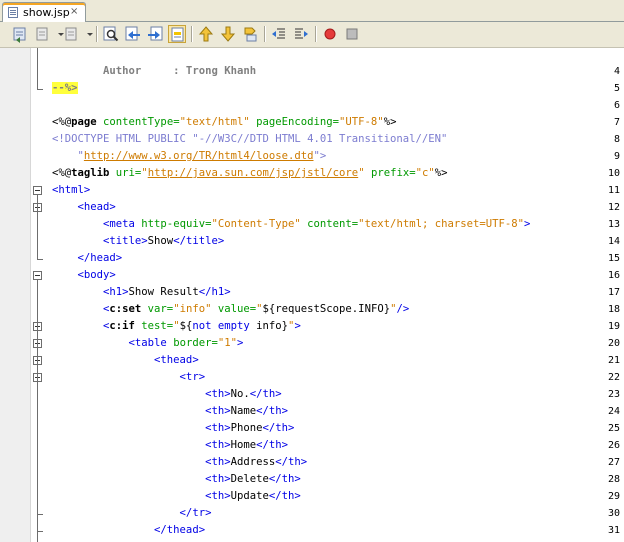 This screenshot has height=542, width=624. Describe the element at coordinates (403, 309) in the screenshot. I see `code-token: />` at that location.